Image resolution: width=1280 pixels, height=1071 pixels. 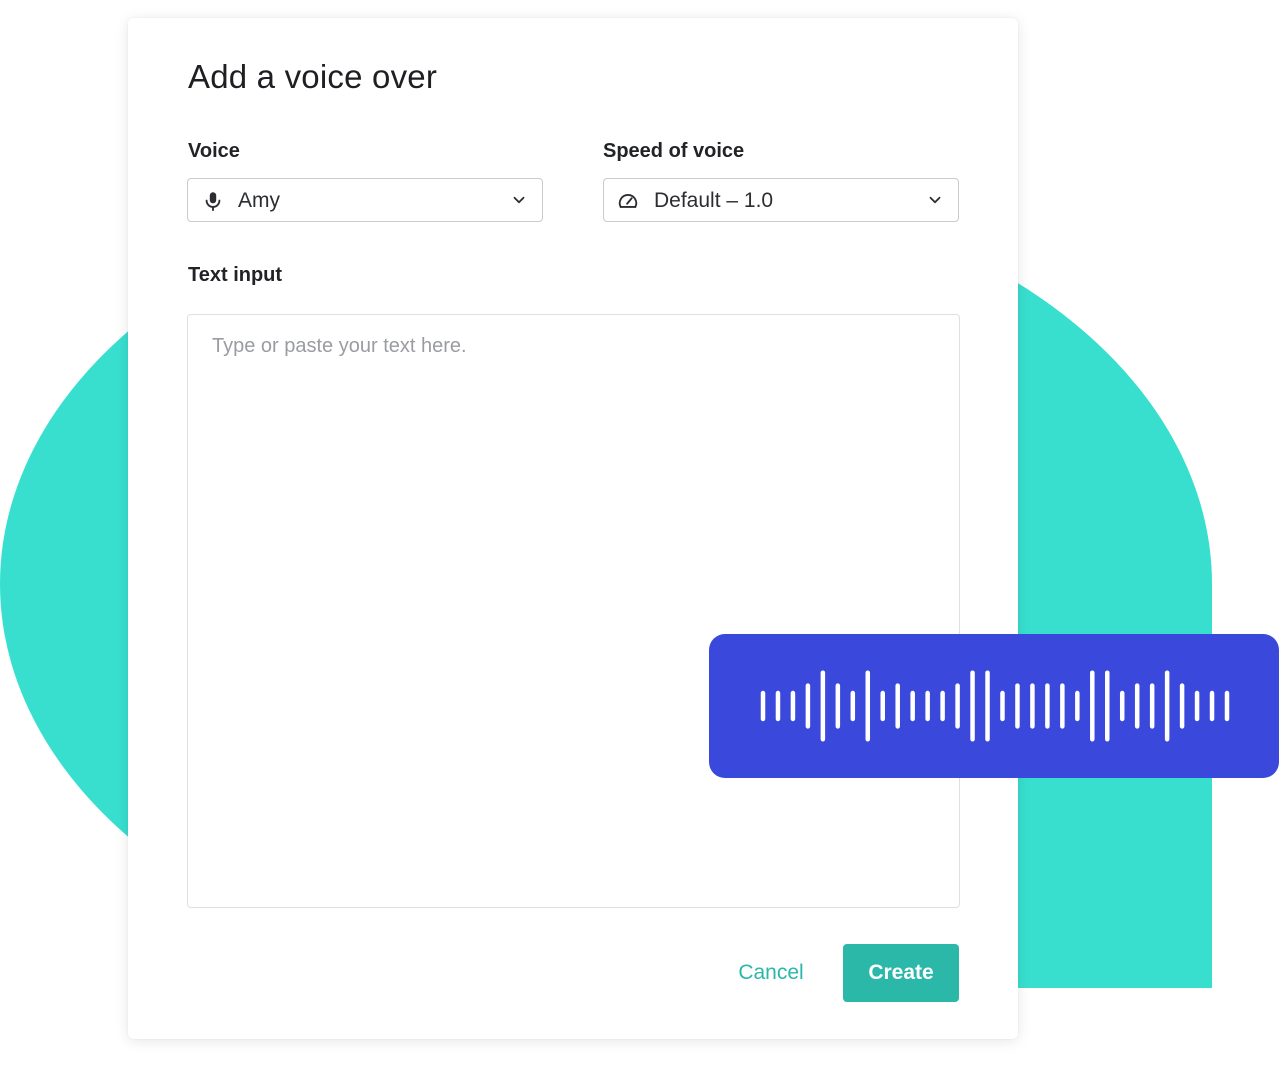 What do you see at coordinates (213, 202) in the screenshot?
I see `microphone-icon` at bounding box center [213, 202].